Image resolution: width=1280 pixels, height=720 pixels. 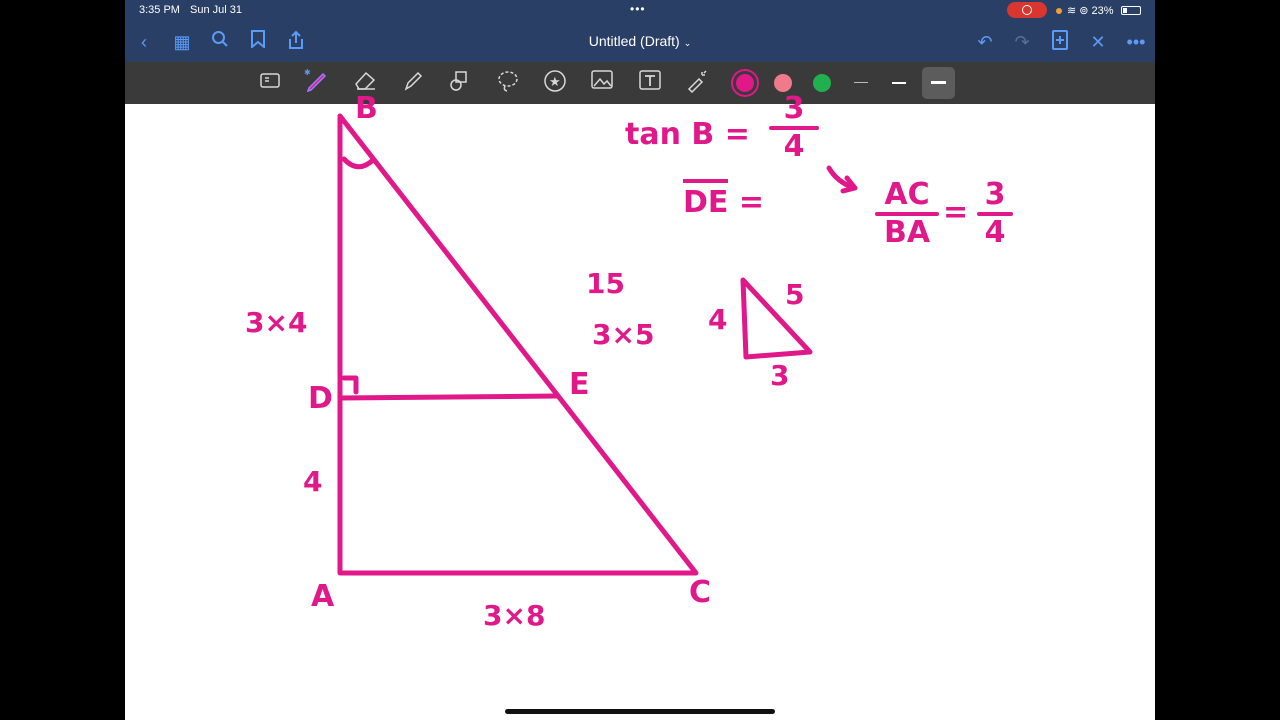 I want to click on more-icon: •••, so click(x=1136, y=42).